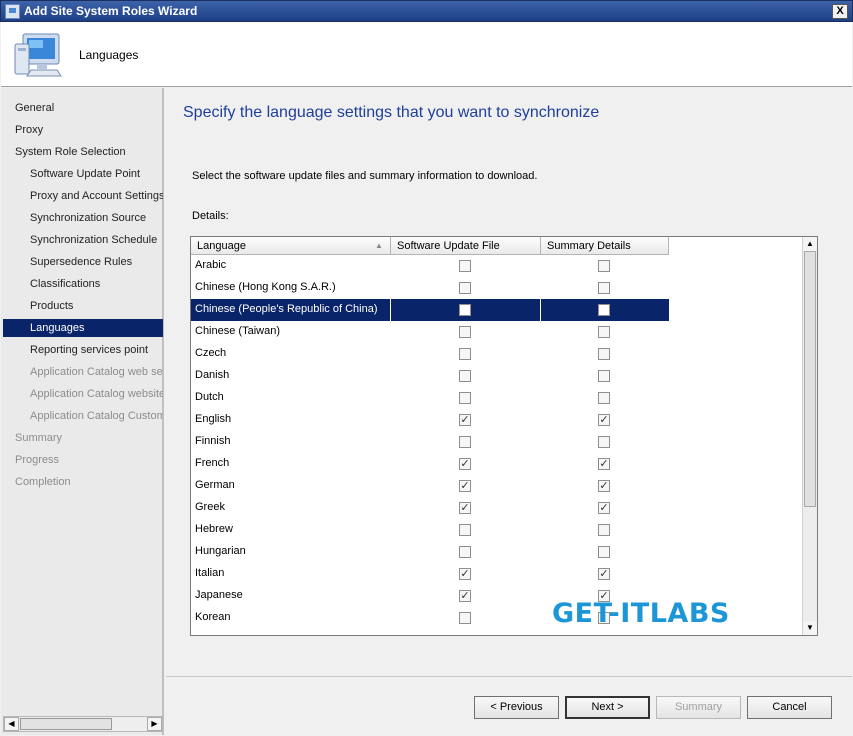  I want to click on table-row: Arabic, so click(430, 266).